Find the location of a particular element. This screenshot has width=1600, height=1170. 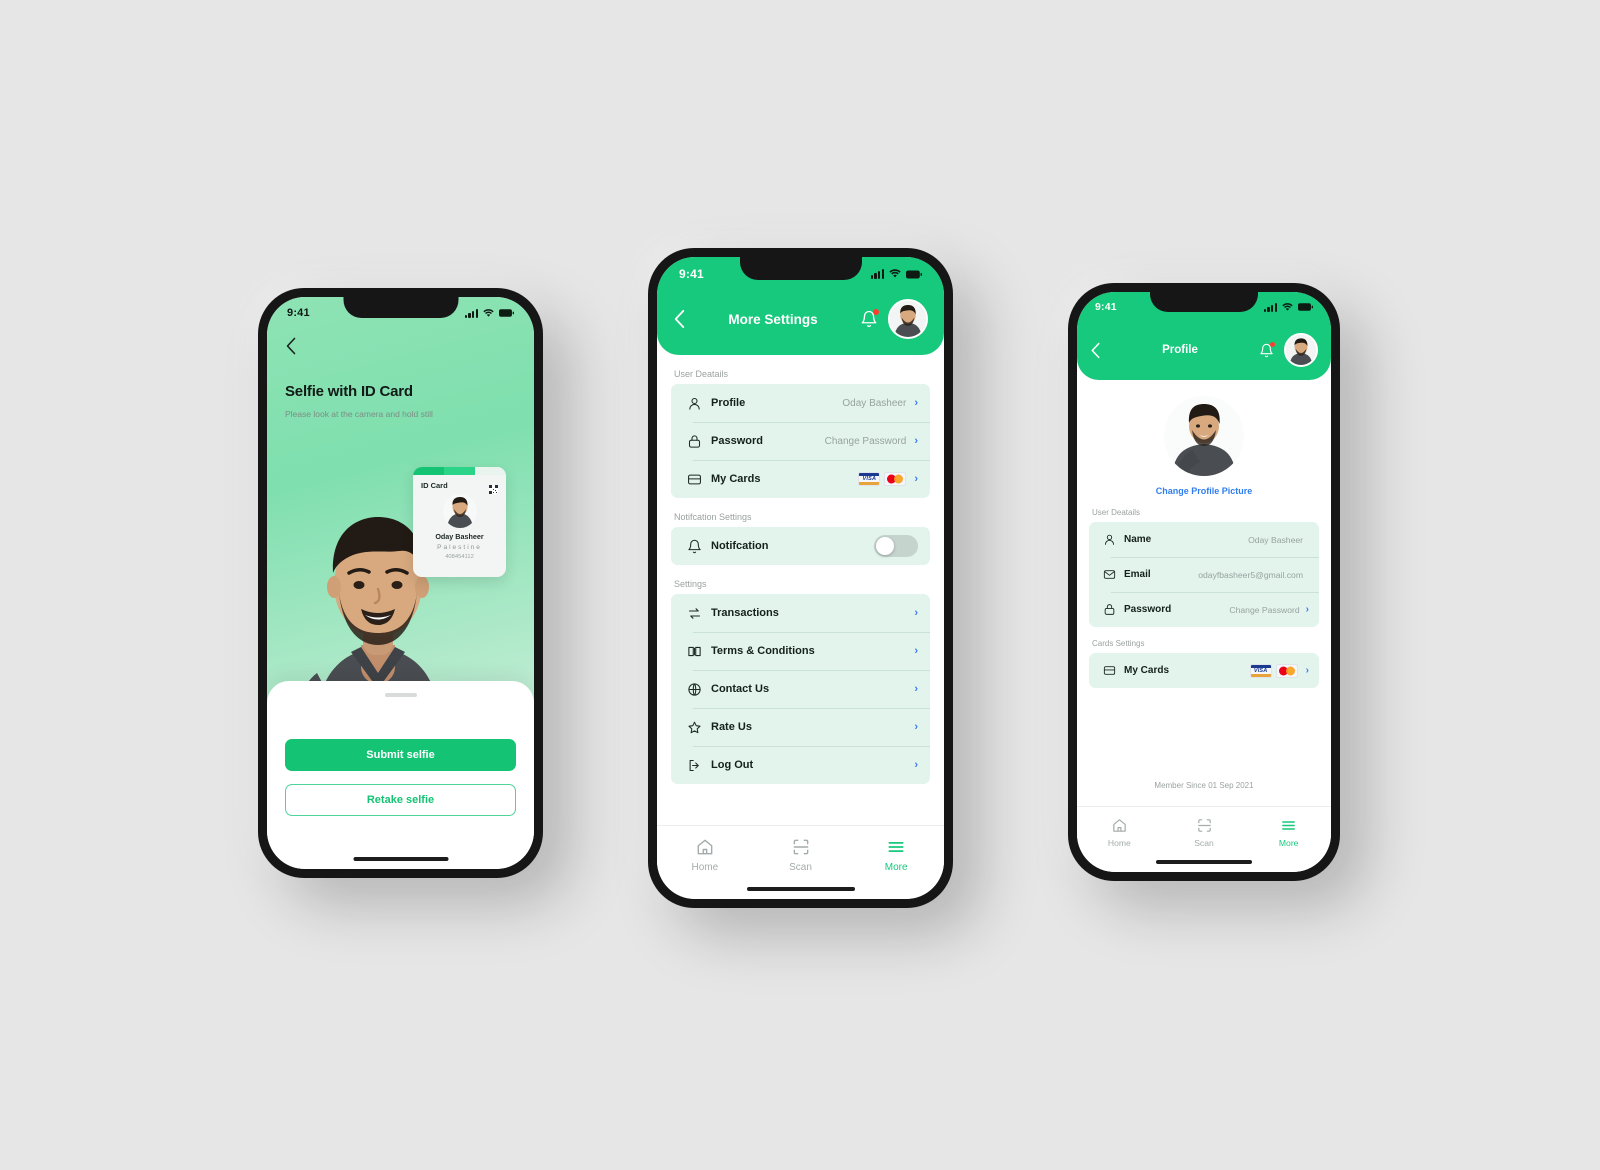

globe-icon is located at coordinates (694, 689).